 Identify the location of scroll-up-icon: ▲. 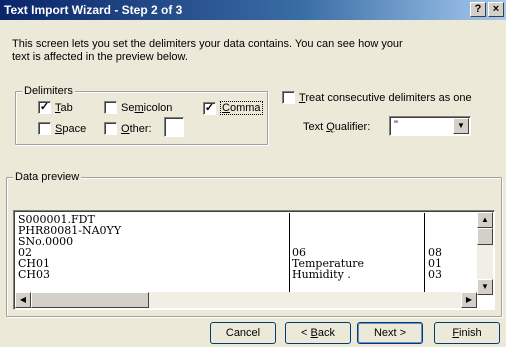
(485, 220).